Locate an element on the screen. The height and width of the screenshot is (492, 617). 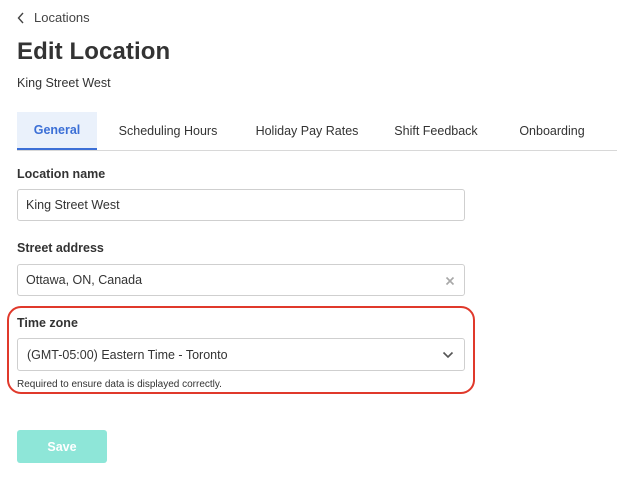
chevron-left-icon is located at coordinates (20, 17).